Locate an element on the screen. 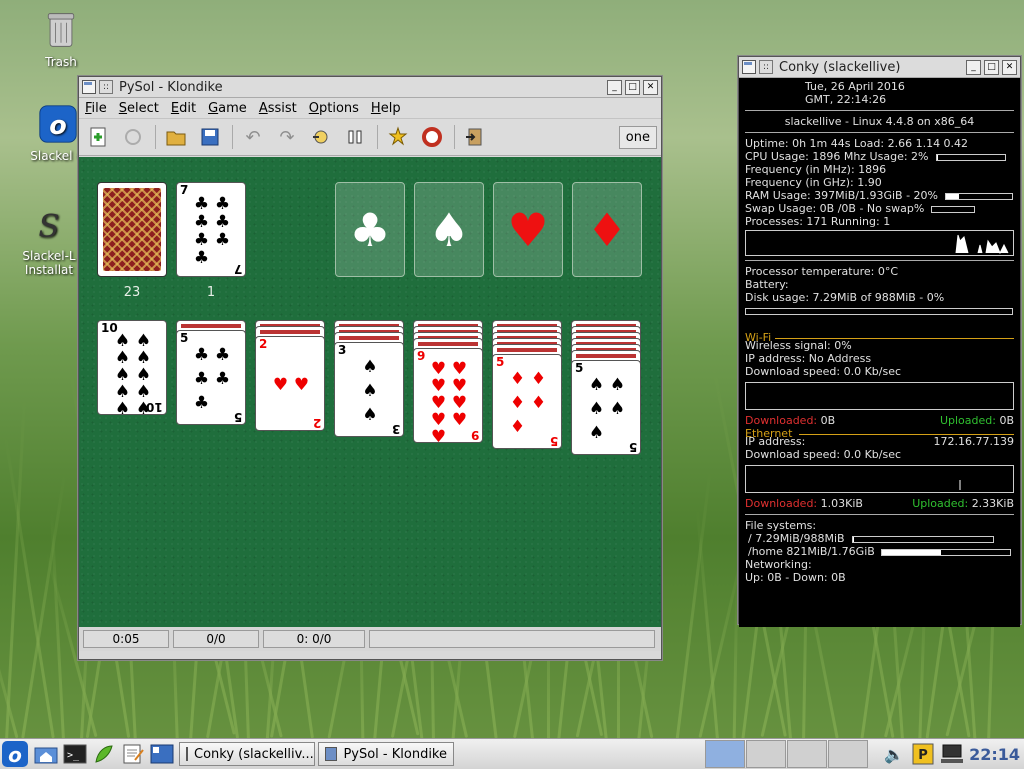 This screenshot has width=1024, height=769. wifi-downloaded-label: Downloaded: is located at coordinates (781, 420).